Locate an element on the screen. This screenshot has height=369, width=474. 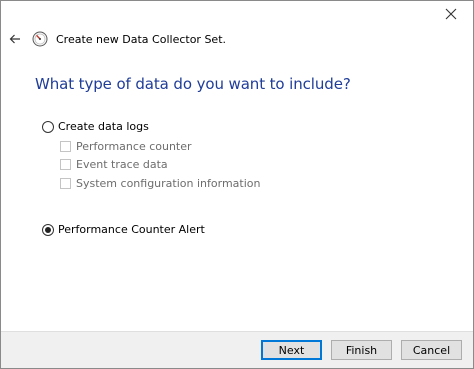
cancel-button: Cancel is located at coordinates (431, 350).